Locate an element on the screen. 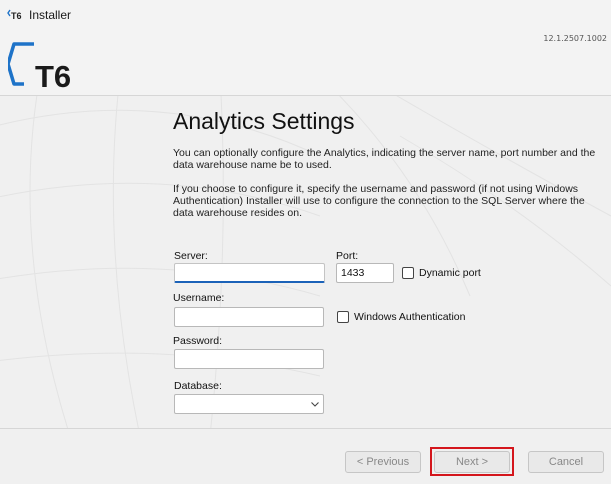 Image resolution: width=611 pixels, height=484 pixels. cancel-button: Cancel is located at coordinates (566, 462).